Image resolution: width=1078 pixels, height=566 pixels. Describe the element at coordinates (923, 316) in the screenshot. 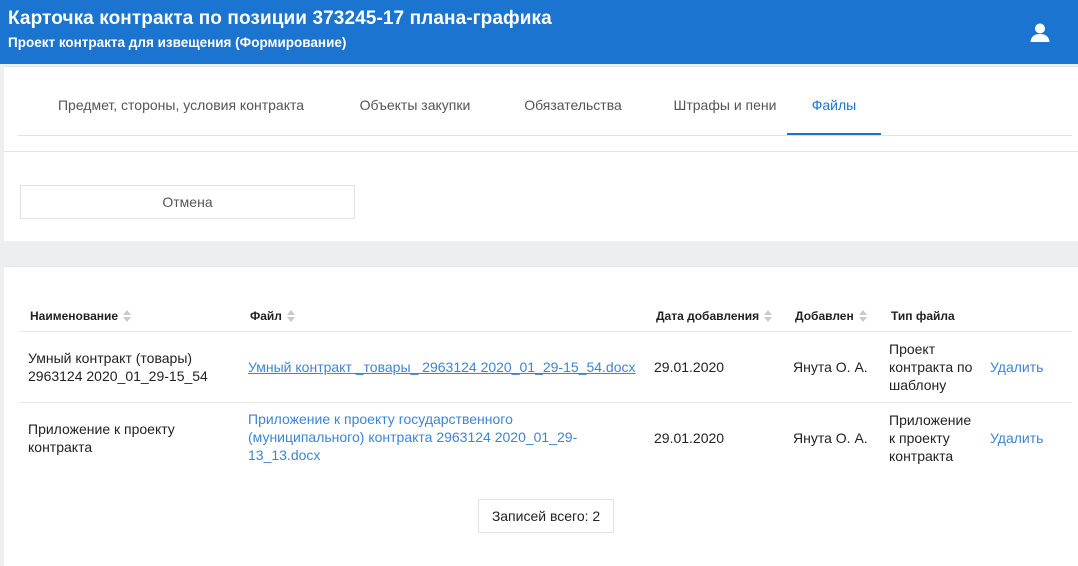

I see `column-header-file-type: Тип файла` at that location.